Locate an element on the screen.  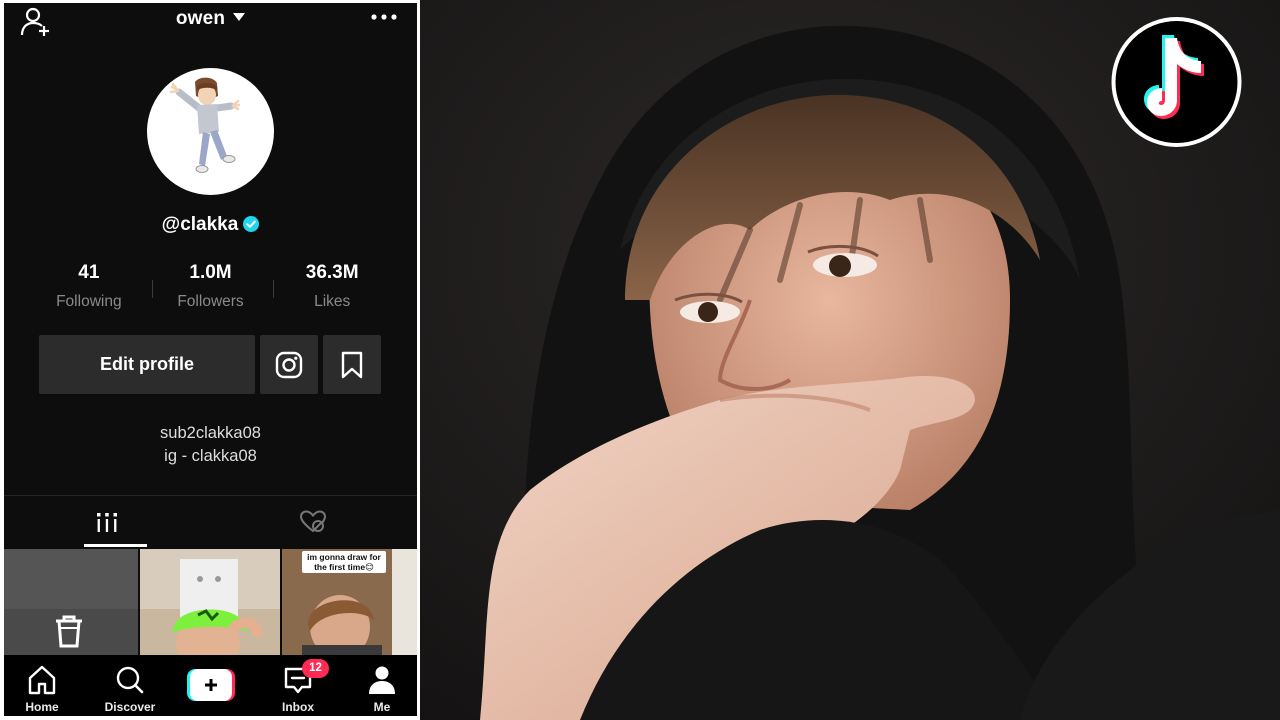
video-caption: im gonna draw for the first time😊 is located at coordinates (344, 562).